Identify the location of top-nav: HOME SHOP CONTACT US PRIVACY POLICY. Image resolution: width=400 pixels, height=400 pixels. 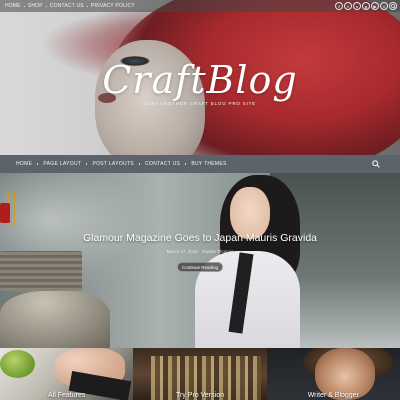
(69, 6).